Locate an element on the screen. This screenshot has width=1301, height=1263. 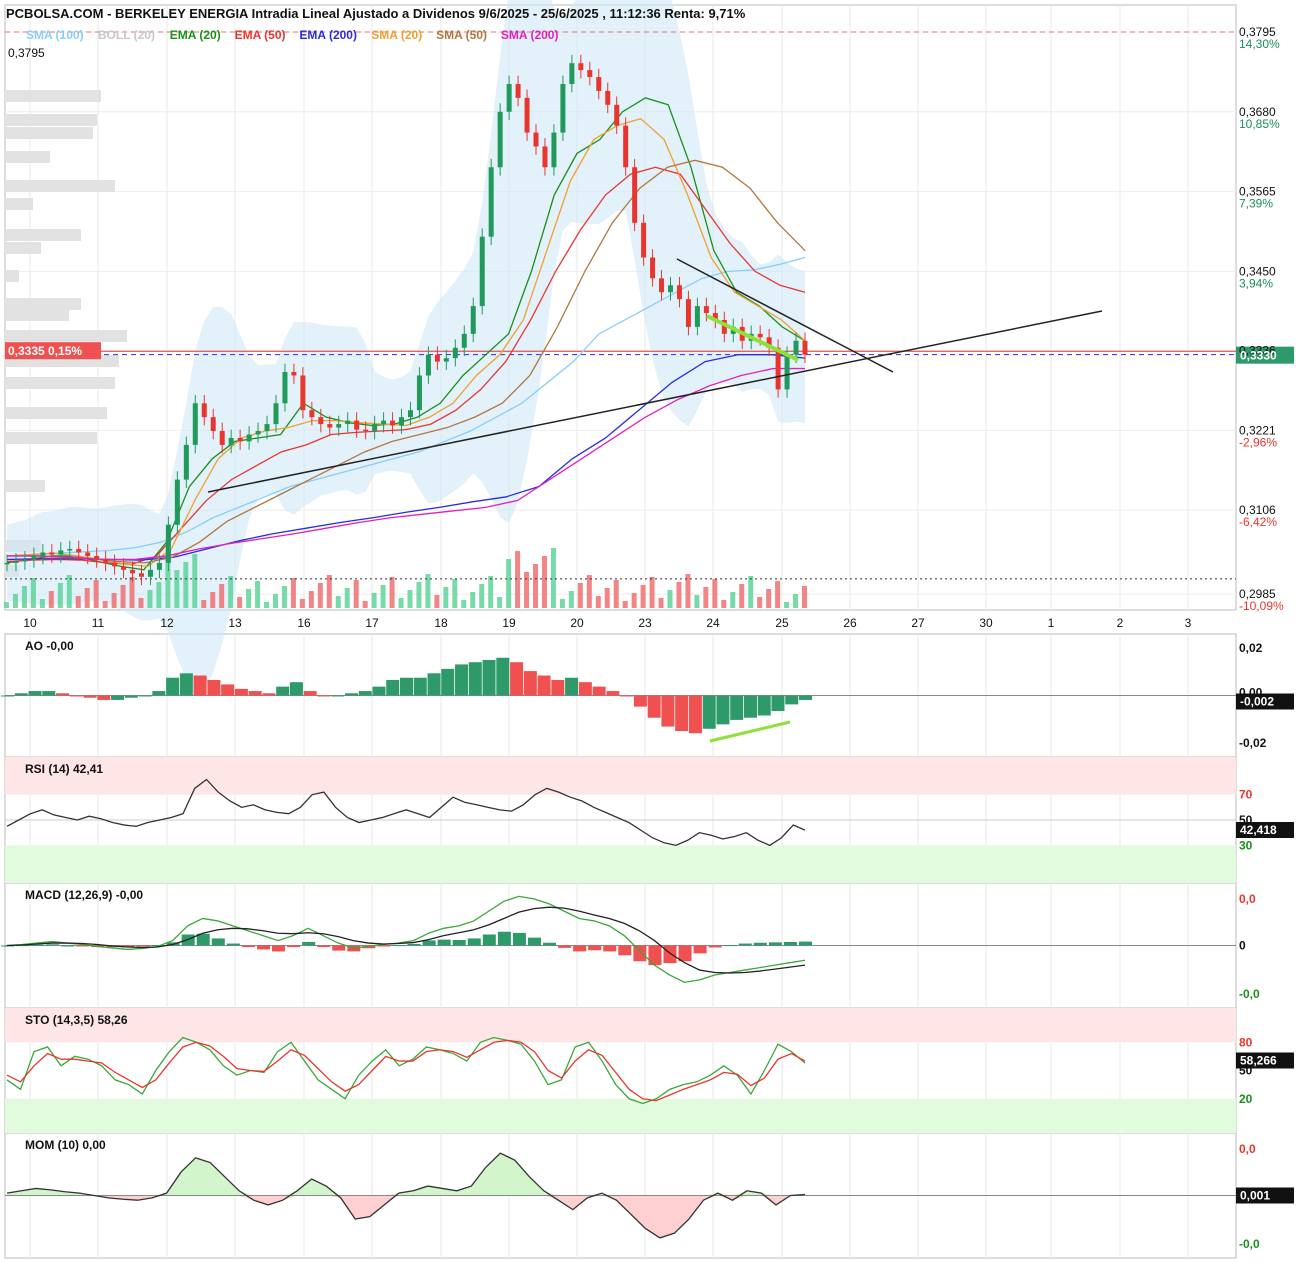
y-tick-label: 20 is located at coordinates (1246, 1099).